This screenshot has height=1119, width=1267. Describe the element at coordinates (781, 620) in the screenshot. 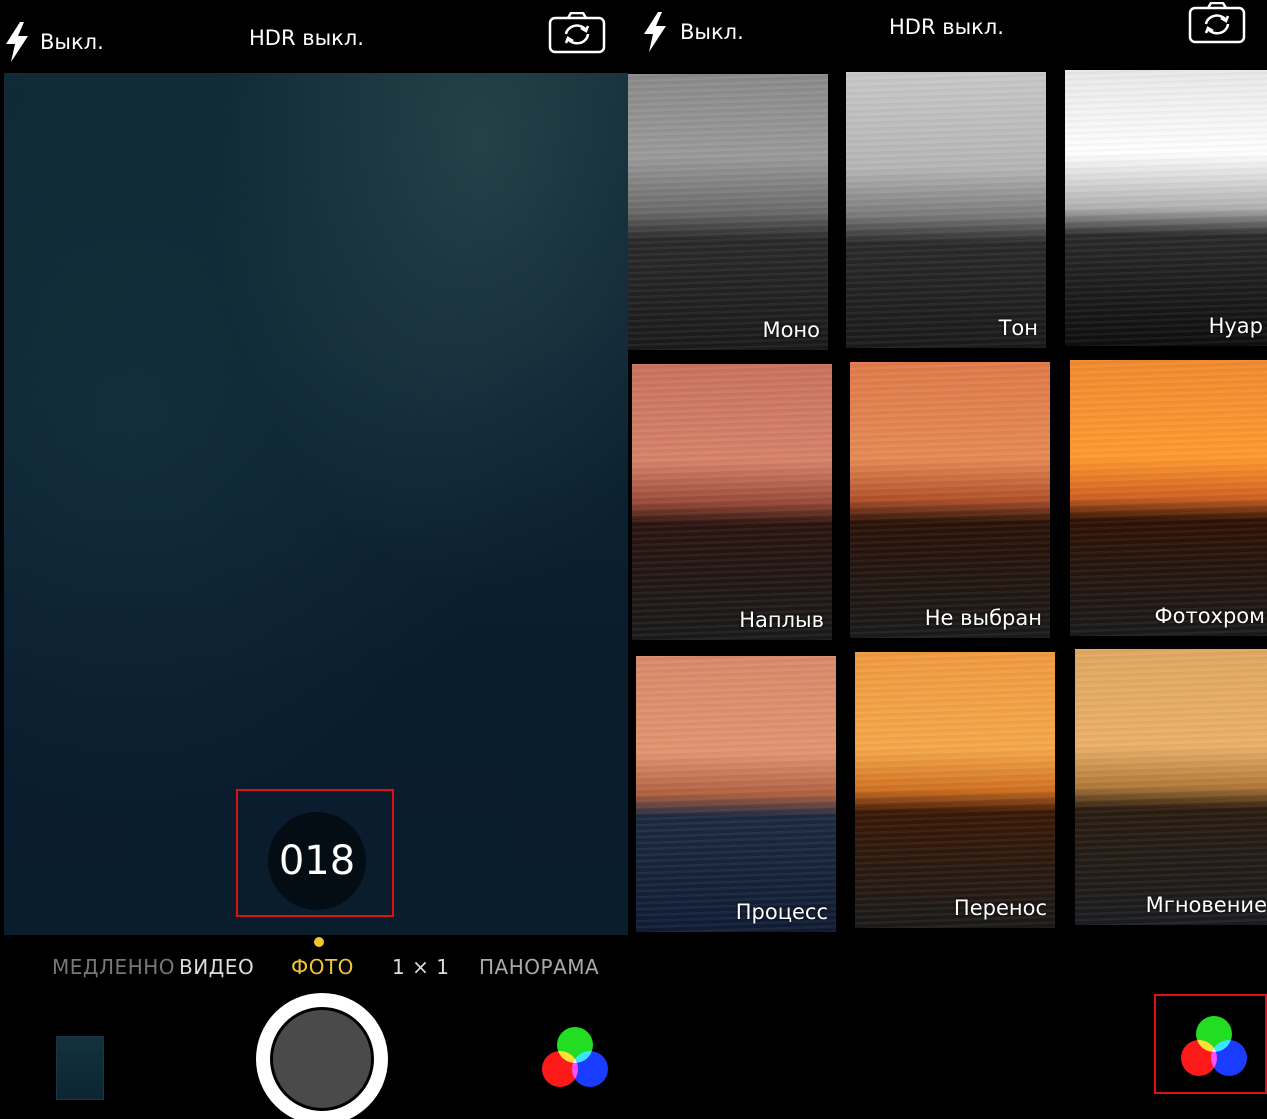

I see `filter-label: Наплыв` at that location.